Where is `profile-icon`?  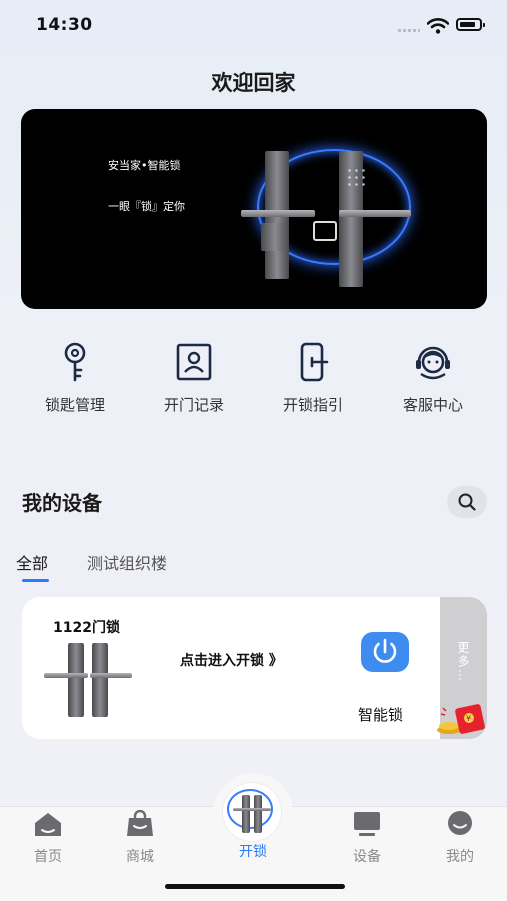
profile-icon is located at coordinates (460, 823).